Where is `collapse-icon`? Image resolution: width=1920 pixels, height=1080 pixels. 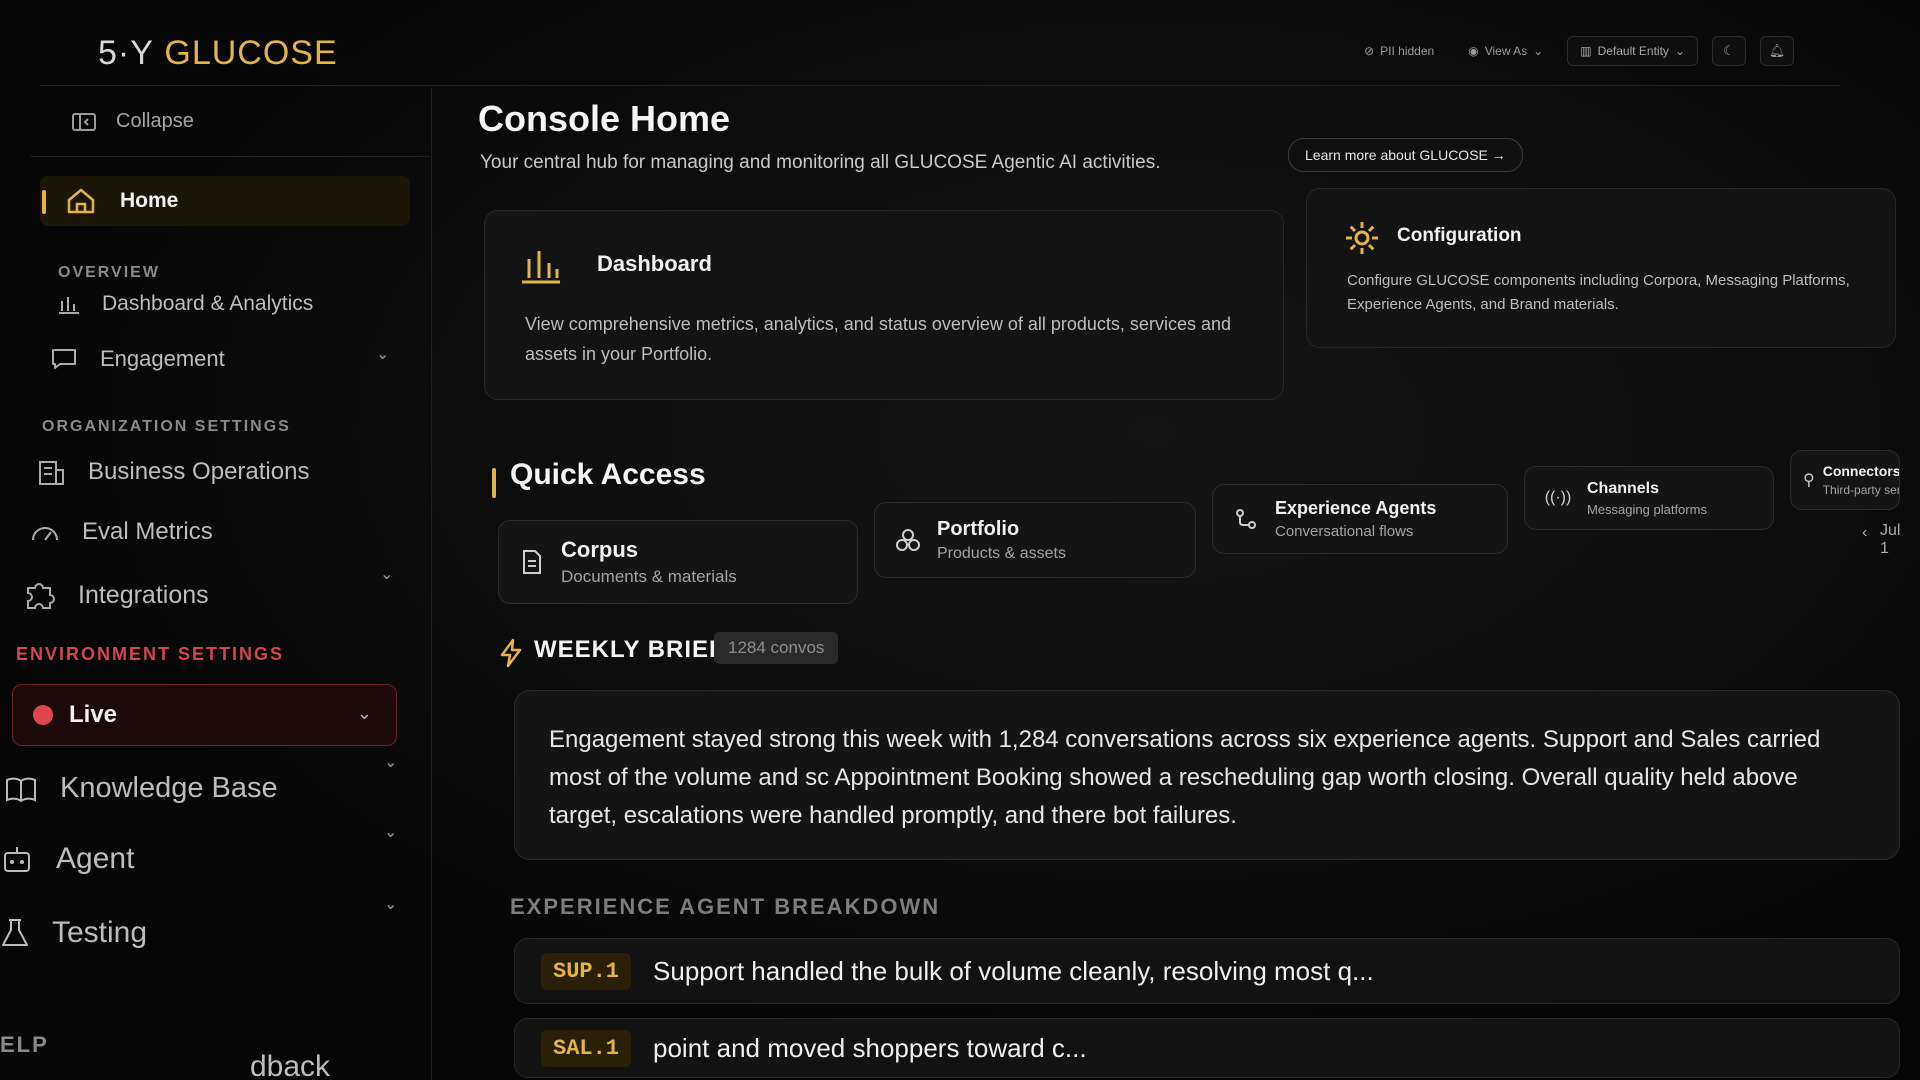 collapse-icon is located at coordinates (84, 121).